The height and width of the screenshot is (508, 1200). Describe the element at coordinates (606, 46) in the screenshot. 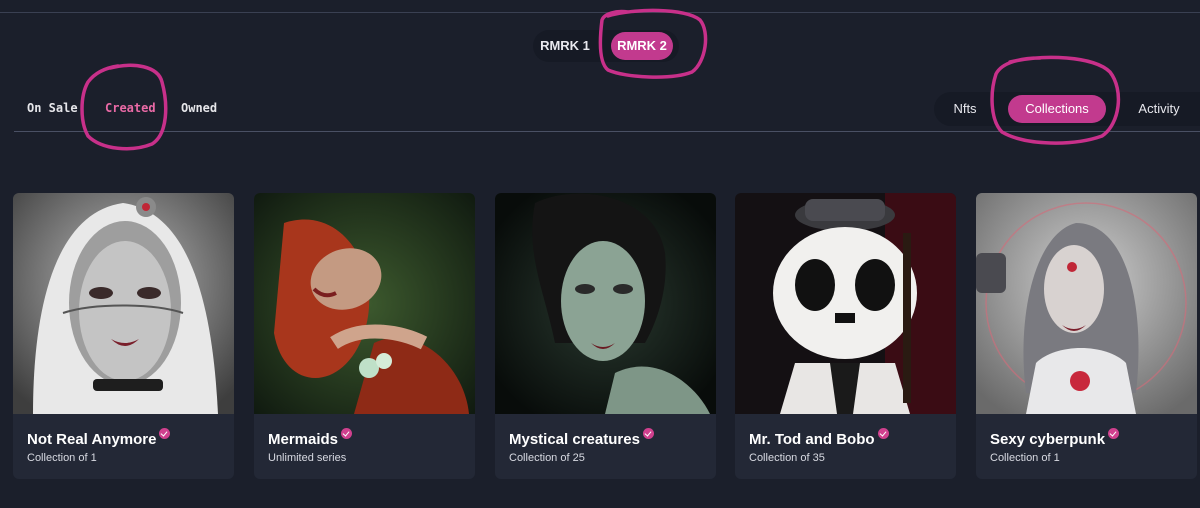

I see `rmrk-version-toggle: RMRK 1 RMRK 2` at that location.